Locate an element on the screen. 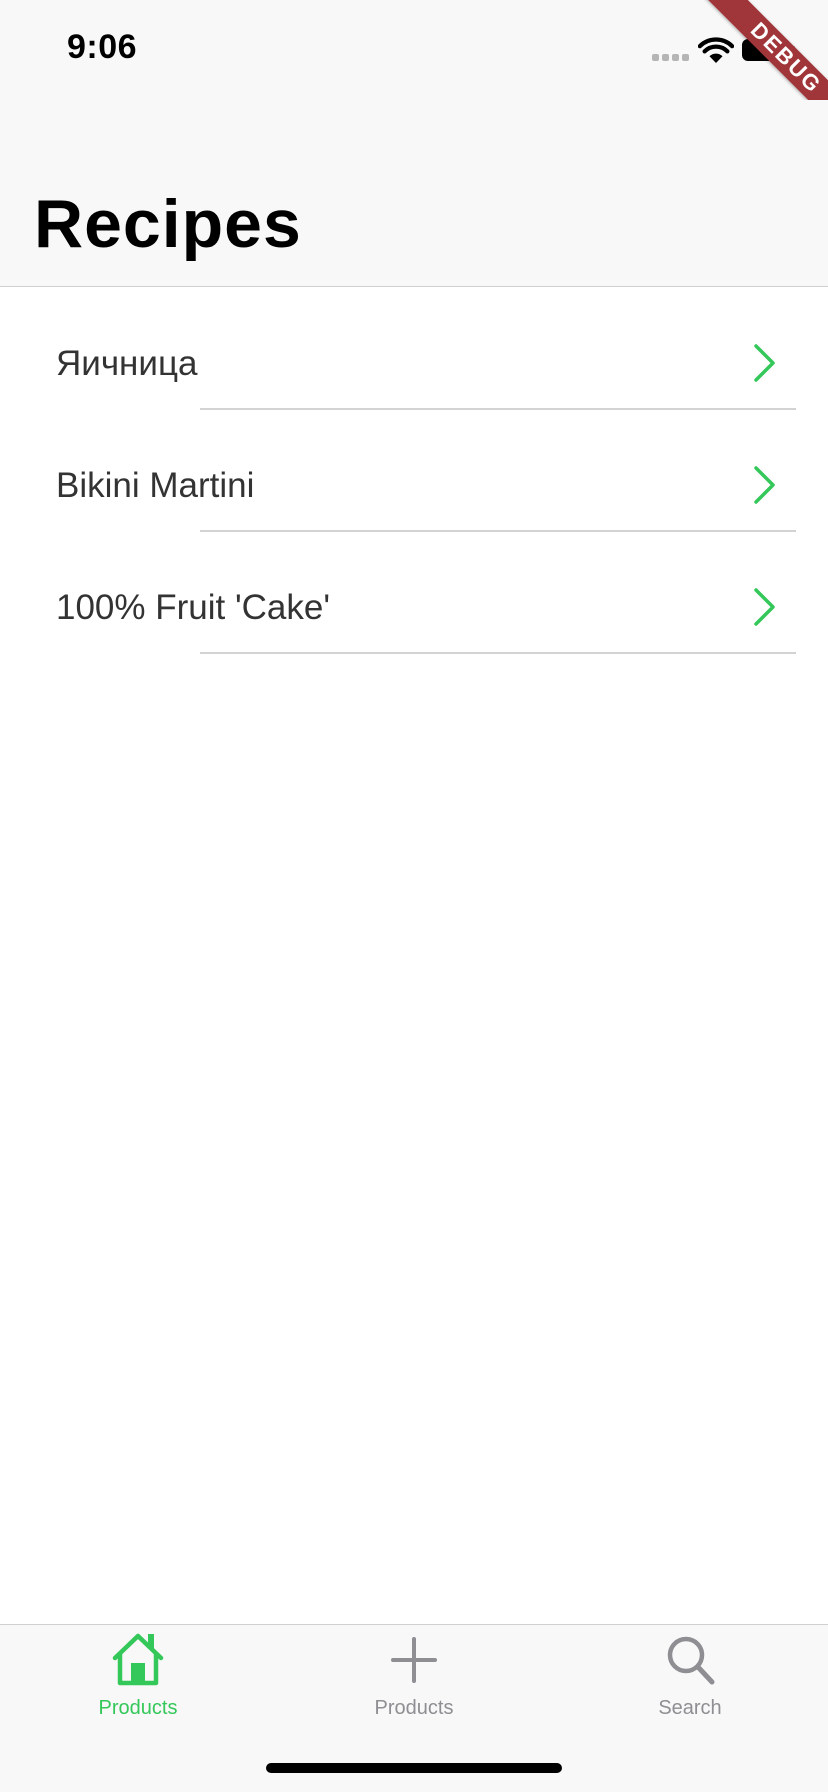 The image size is (828, 1792). home-indicator is located at coordinates (414, 1768).